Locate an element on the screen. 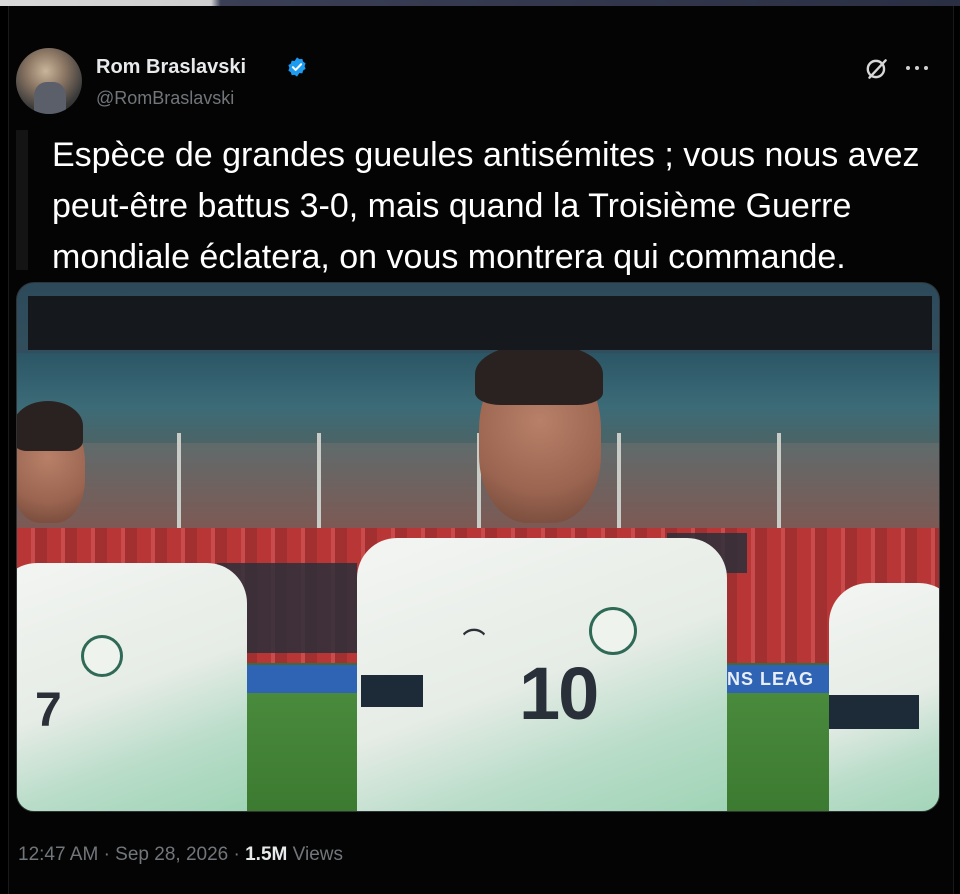  tweet-meta: 12:47 AM · Sep 28, 2026 · 1.5M Views is located at coordinates (180, 855).